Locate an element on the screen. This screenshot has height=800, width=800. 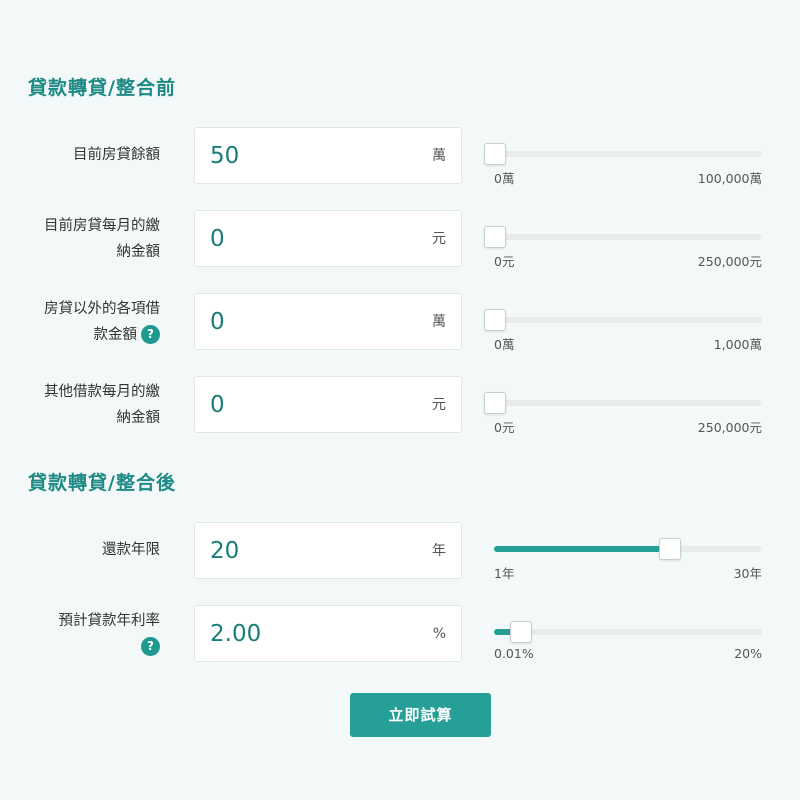
slider-max-label: 1,000萬 is located at coordinates (737, 344).